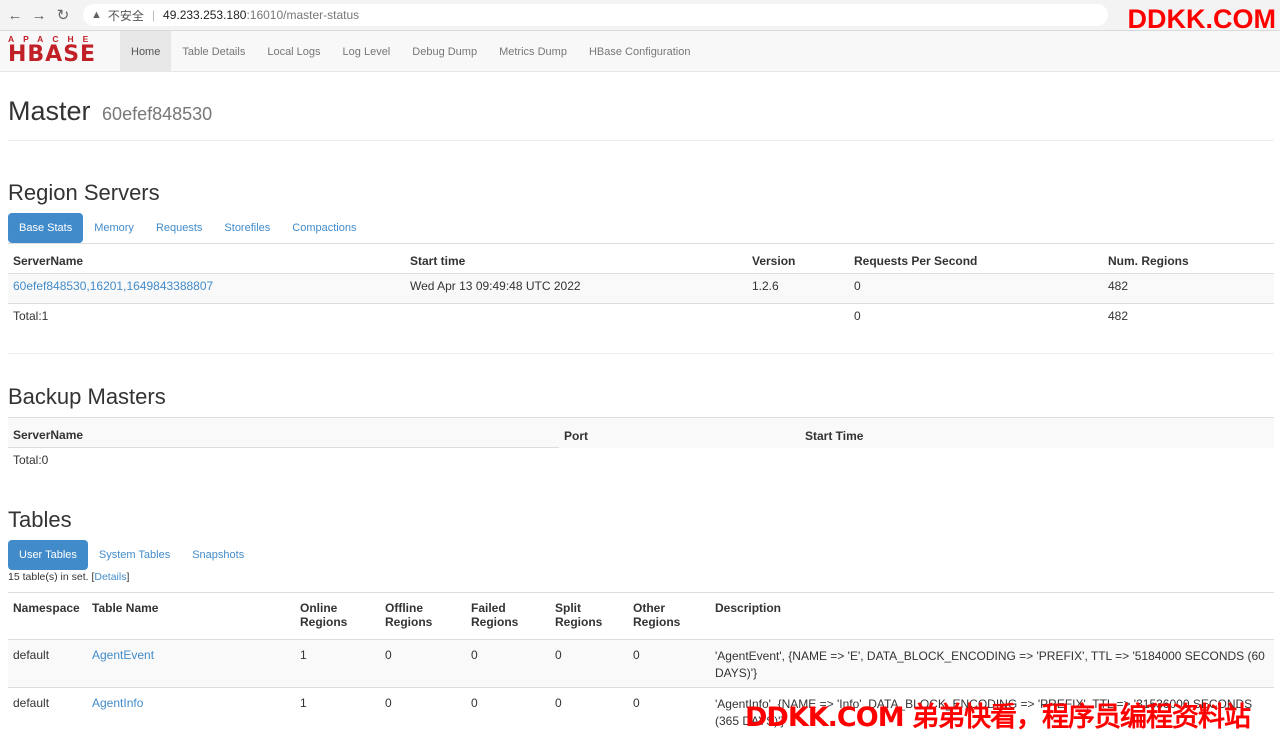 This screenshot has height=732, width=1280. I want to click on page-title: Master 60efef848530, so click(110, 111).